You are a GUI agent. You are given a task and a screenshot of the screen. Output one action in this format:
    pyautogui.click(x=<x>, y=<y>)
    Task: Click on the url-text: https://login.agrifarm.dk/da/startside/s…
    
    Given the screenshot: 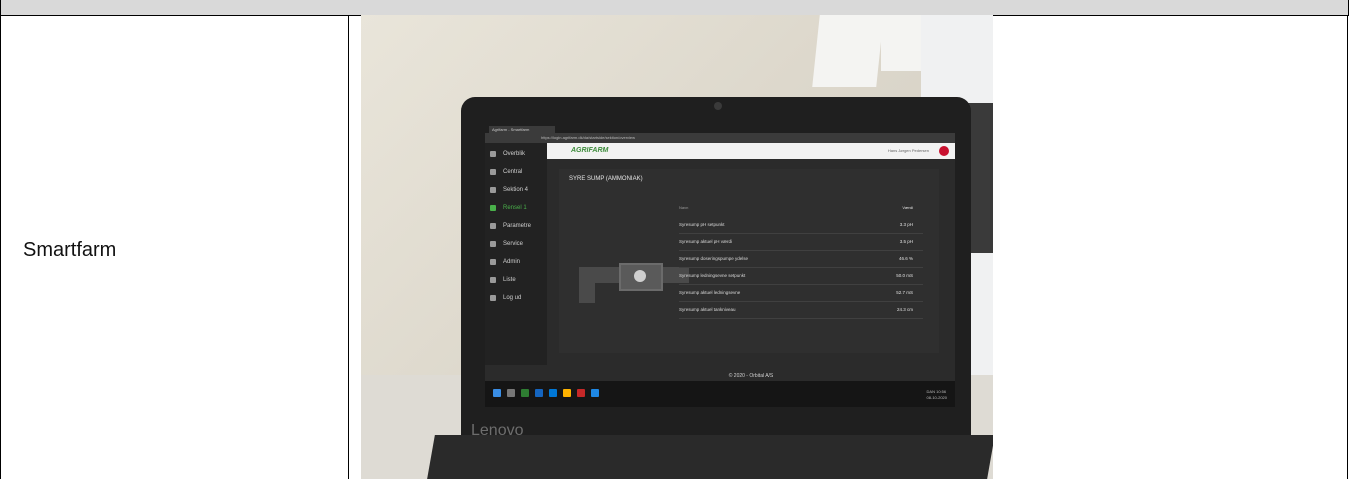 What is the action you would take?
    pyautogui.click(x=588, y=137)
    